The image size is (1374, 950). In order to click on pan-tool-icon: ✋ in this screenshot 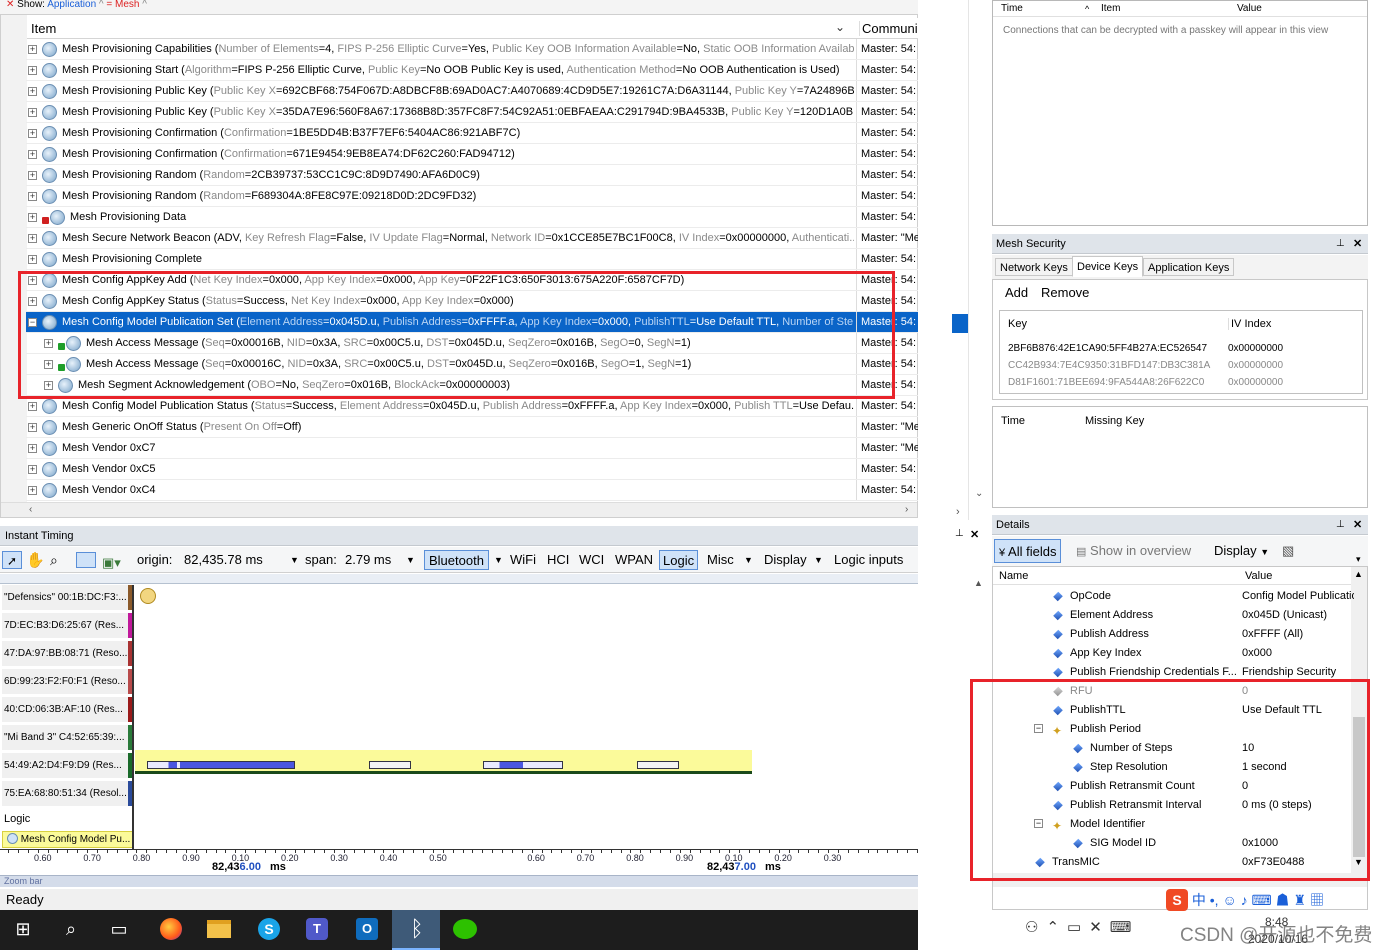, I will do `click(35, 560)`.